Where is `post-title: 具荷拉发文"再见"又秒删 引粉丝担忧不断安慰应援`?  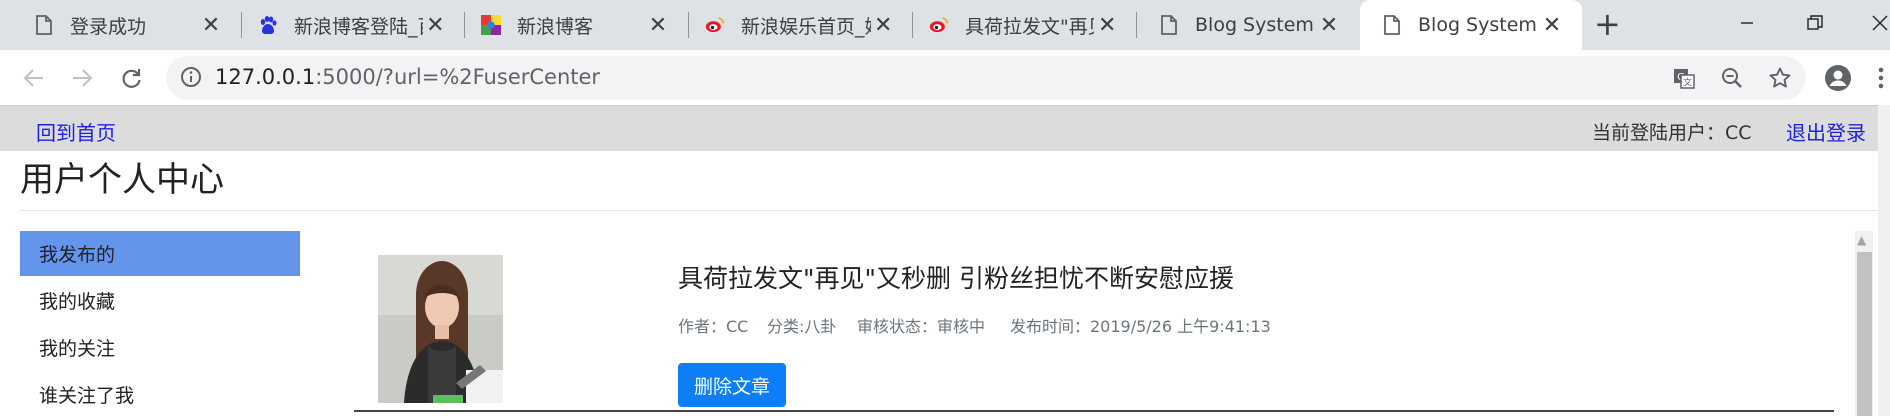 post-title: 具荷拉发文"再见"又秒删 引粉丝担忧不断安慰应援 is located at coordinates (956, 277).